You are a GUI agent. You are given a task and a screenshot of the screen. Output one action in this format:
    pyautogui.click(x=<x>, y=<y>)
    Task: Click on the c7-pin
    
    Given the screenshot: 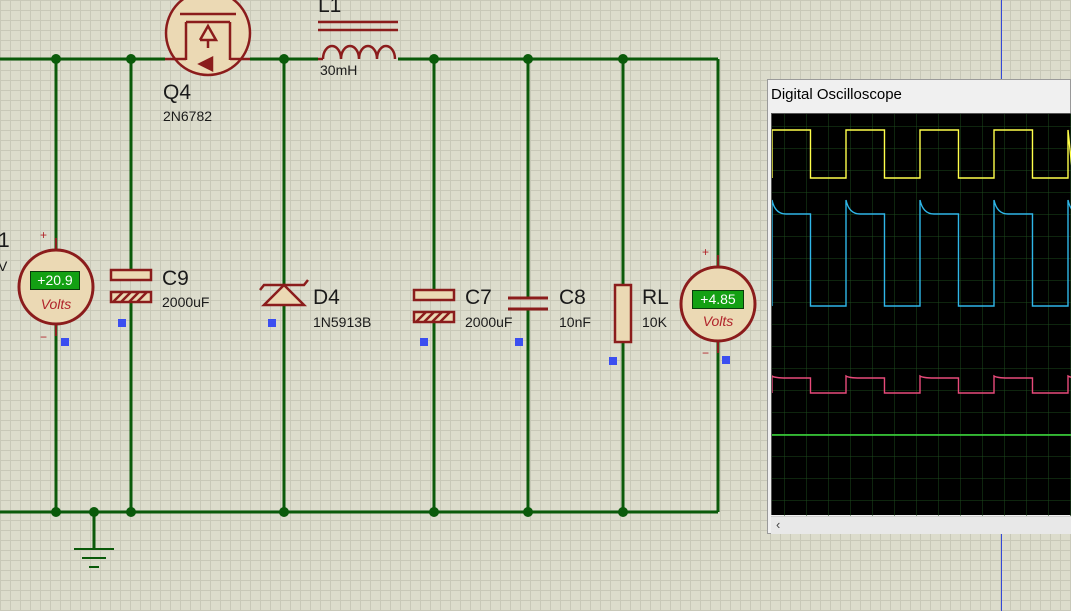 What is the action you would take?
    pyautogui.click(x=424, y=342)
    